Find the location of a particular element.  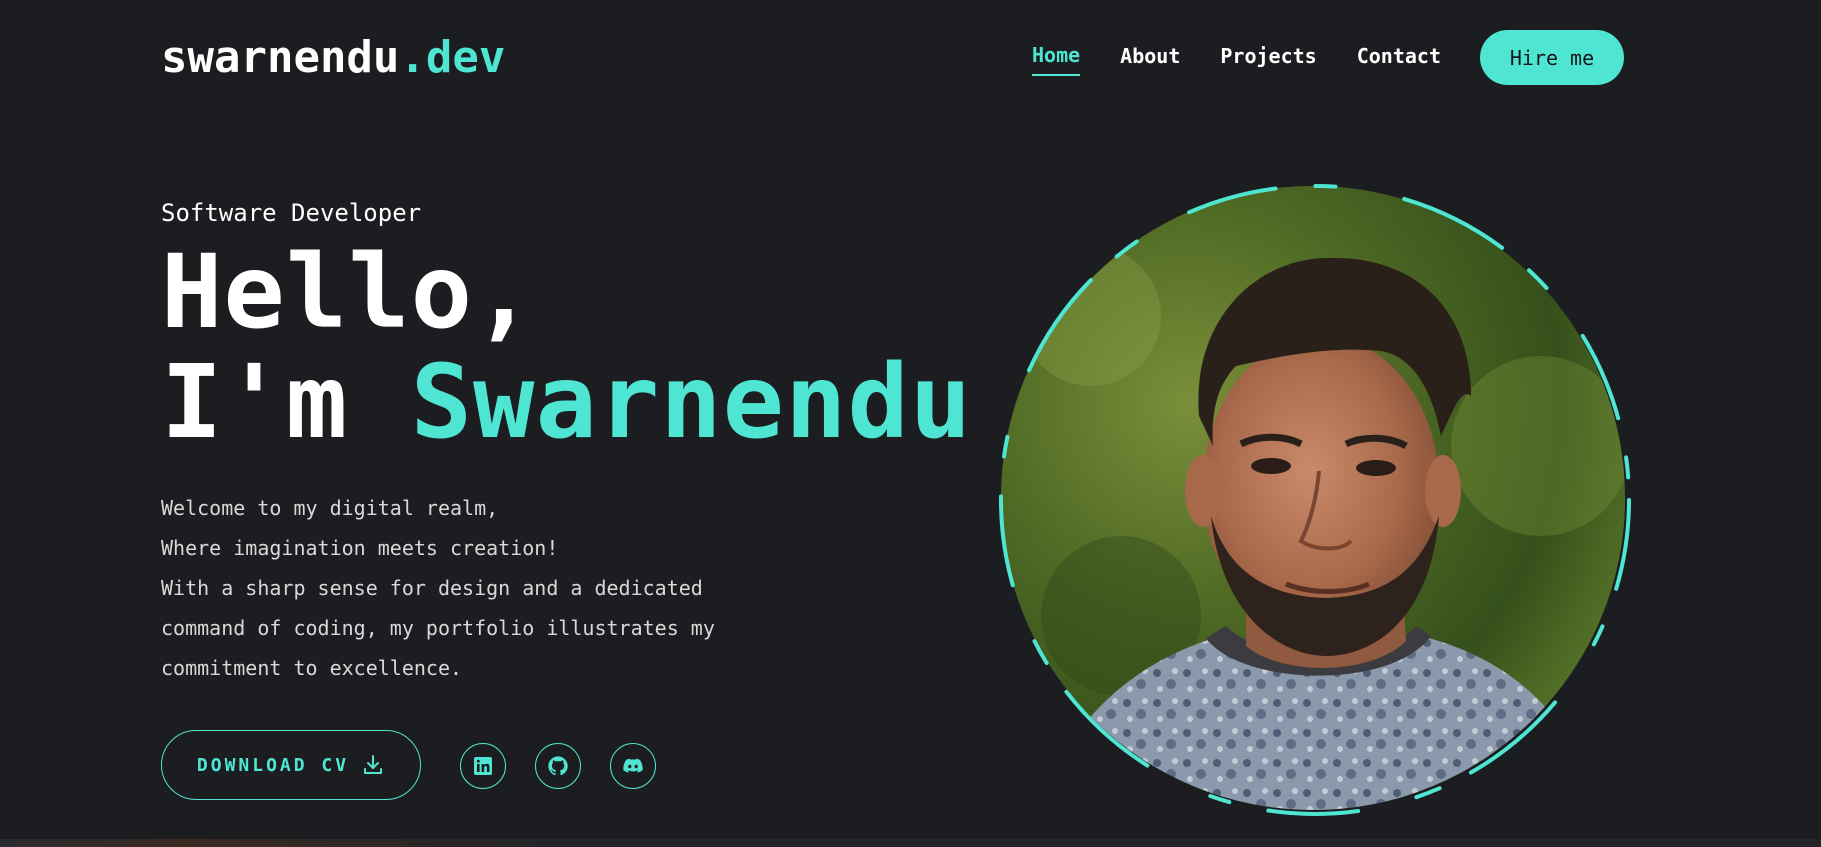

download-cv-button: DOWNLOAD CV is located at coordinates (291, 765).